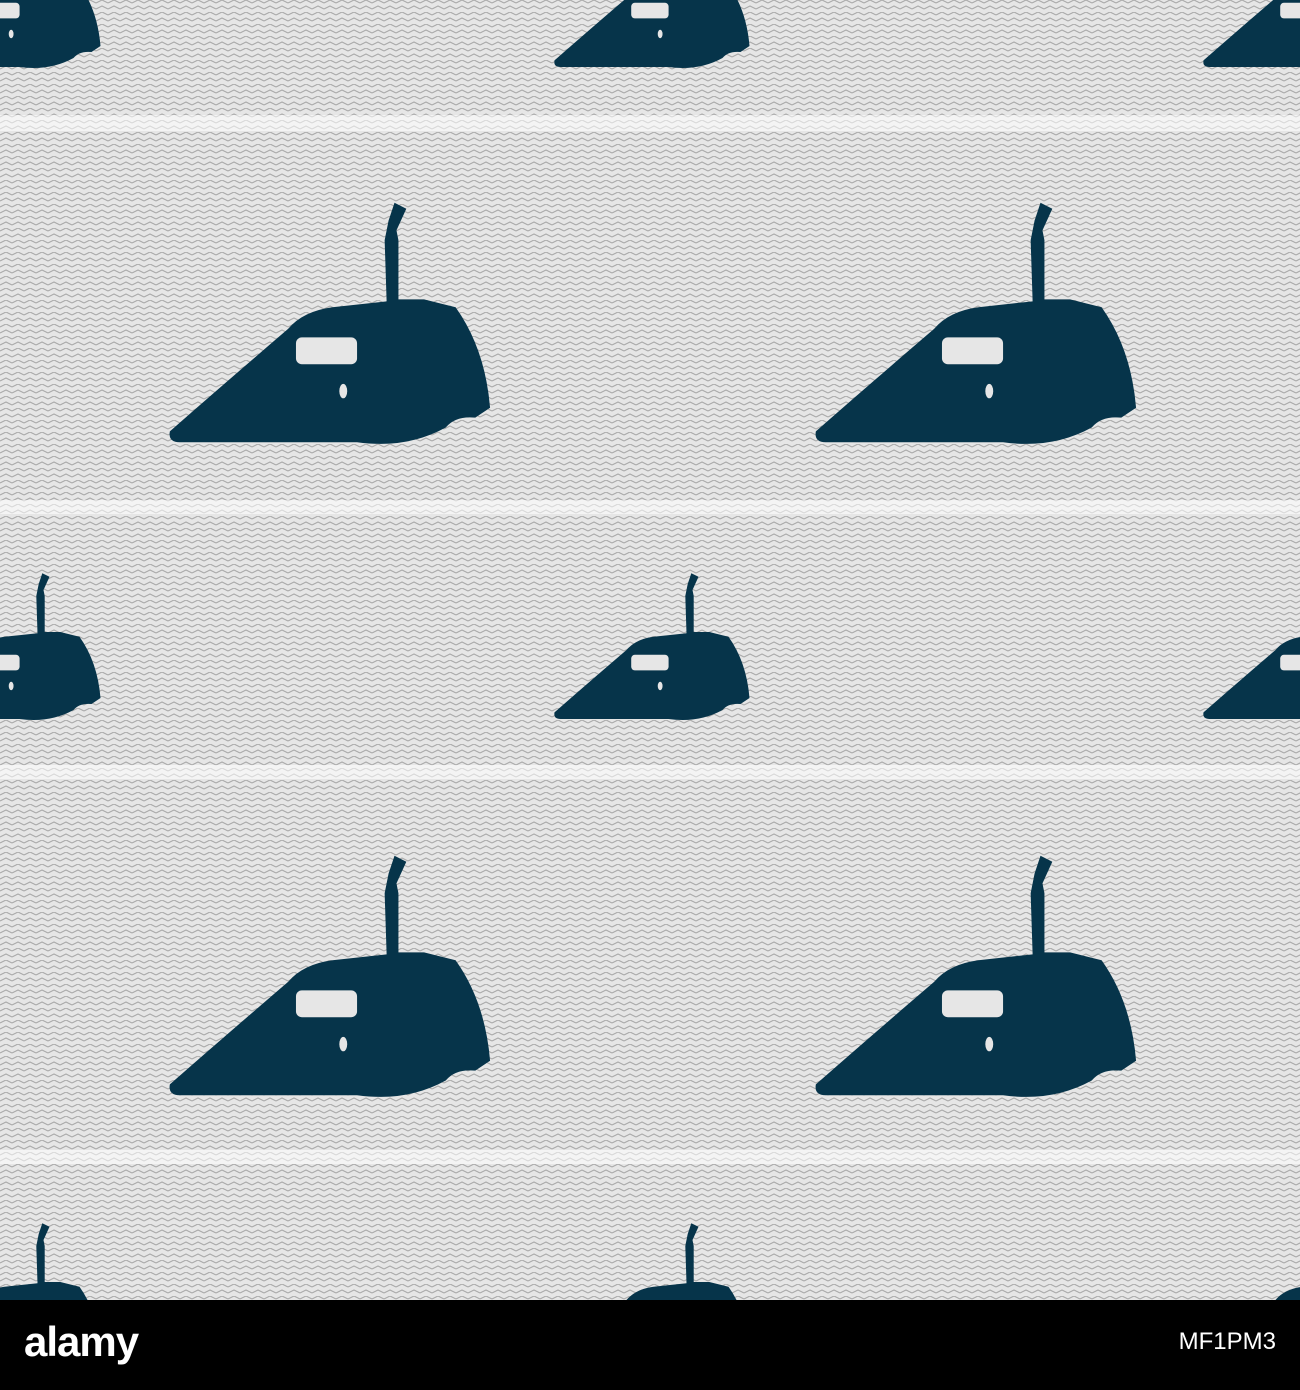 The image size is (1300, 1390). I want to click on image-code: MF1PM3, so click(1227, 1341).